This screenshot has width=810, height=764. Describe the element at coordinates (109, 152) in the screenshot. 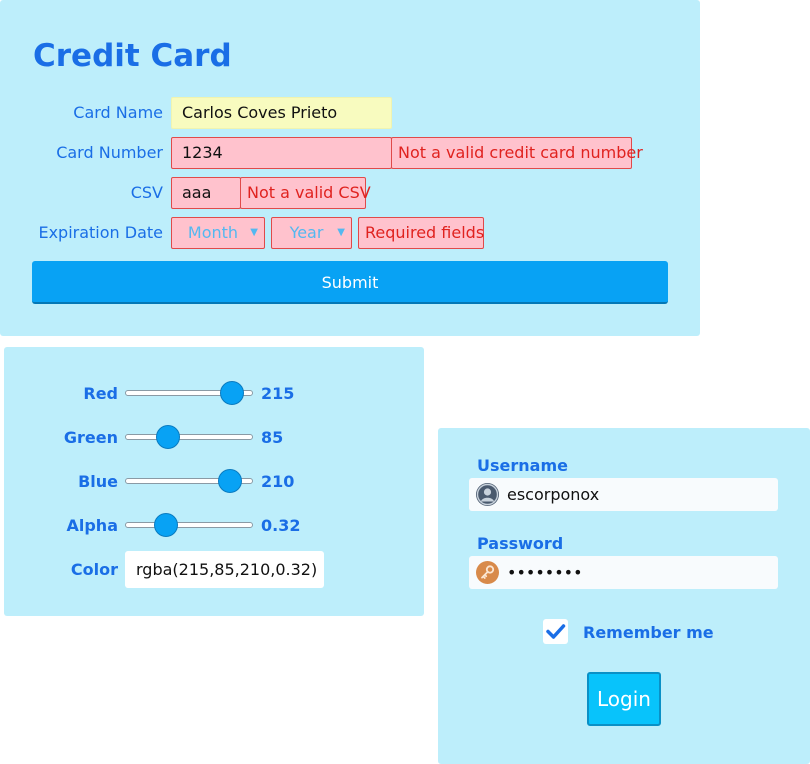

I see `card-number-label: Card Number` at that location.